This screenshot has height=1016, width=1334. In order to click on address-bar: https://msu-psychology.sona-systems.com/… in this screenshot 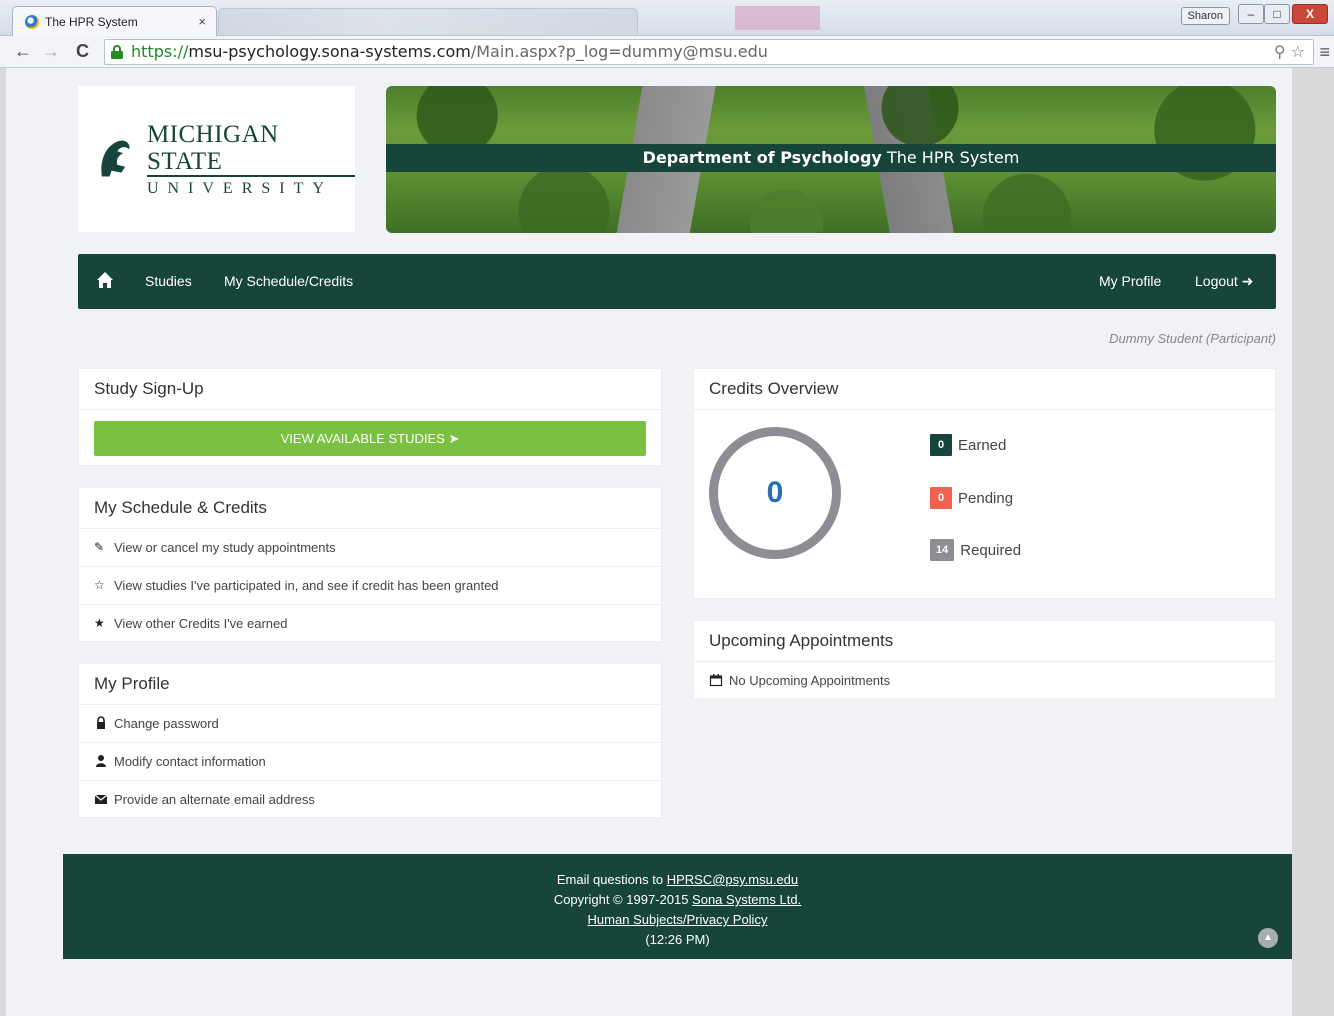, I will do `click(709, 52)`.